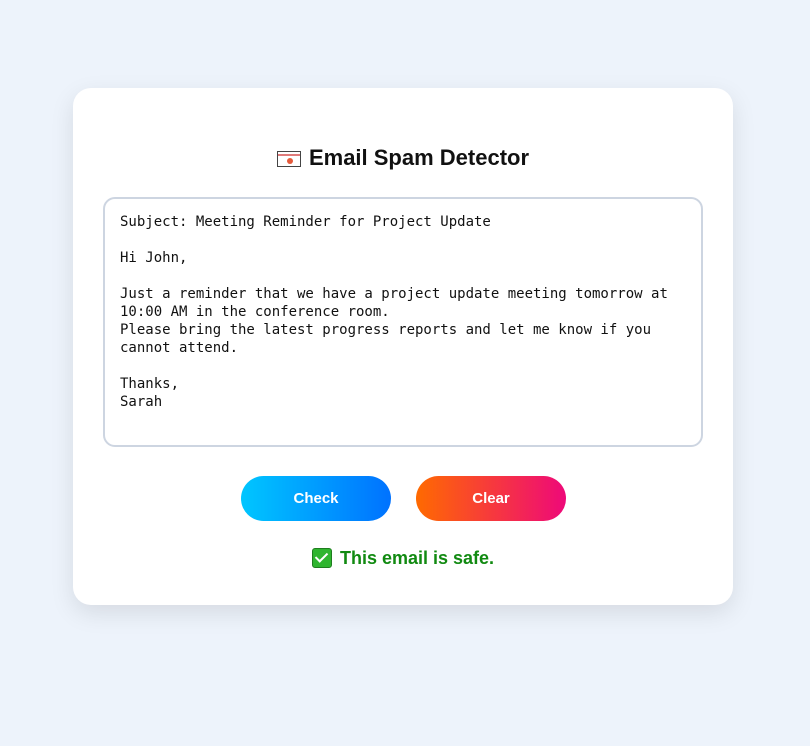 Image resolution: width=810 pixels, height=746 pixels. What do you see at coordinates (417, 558) in the screenshot?
I see `result-text: This email is safe.` at bounding box center [417, 558].